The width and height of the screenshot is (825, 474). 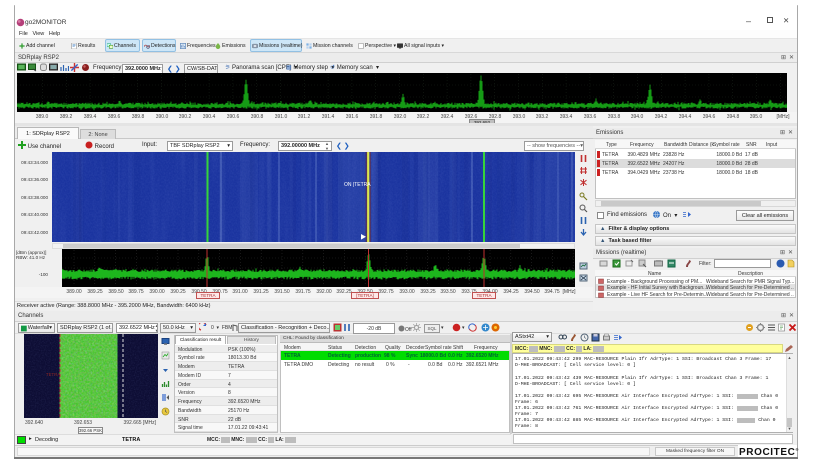 What do you see at coordinates (53, 374) in the screenshot?
I see `svg-text: TETRA` at bounding box center [53, 374].